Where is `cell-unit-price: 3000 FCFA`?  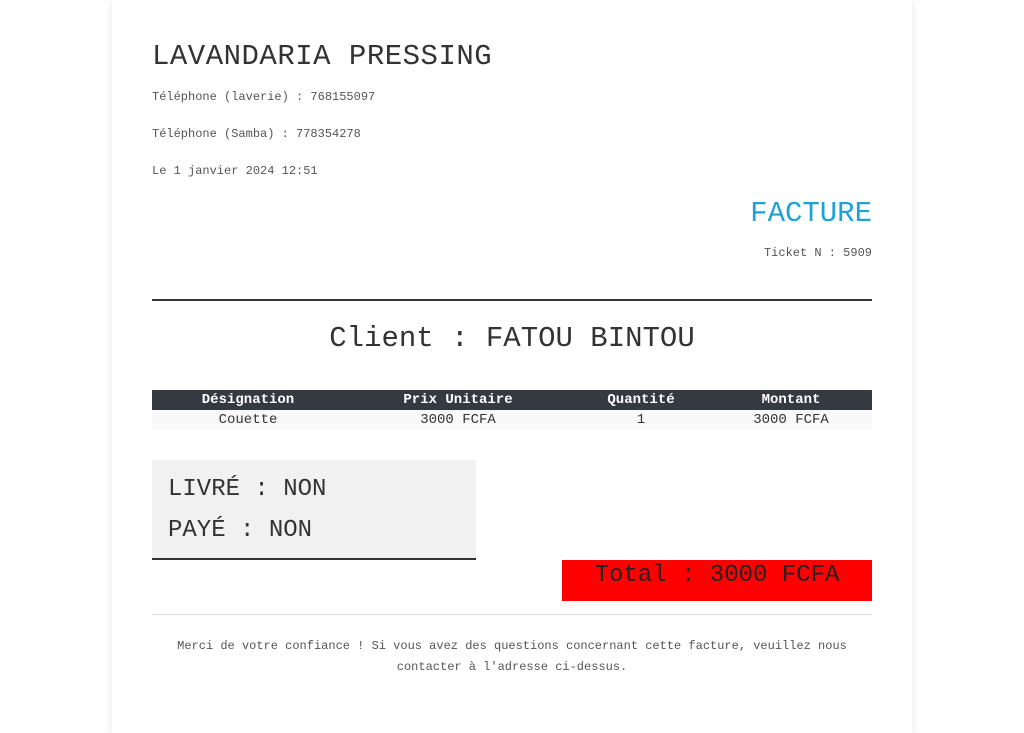
cell-unit-price: 3000 FCFA is located at coordinates (458, 420).